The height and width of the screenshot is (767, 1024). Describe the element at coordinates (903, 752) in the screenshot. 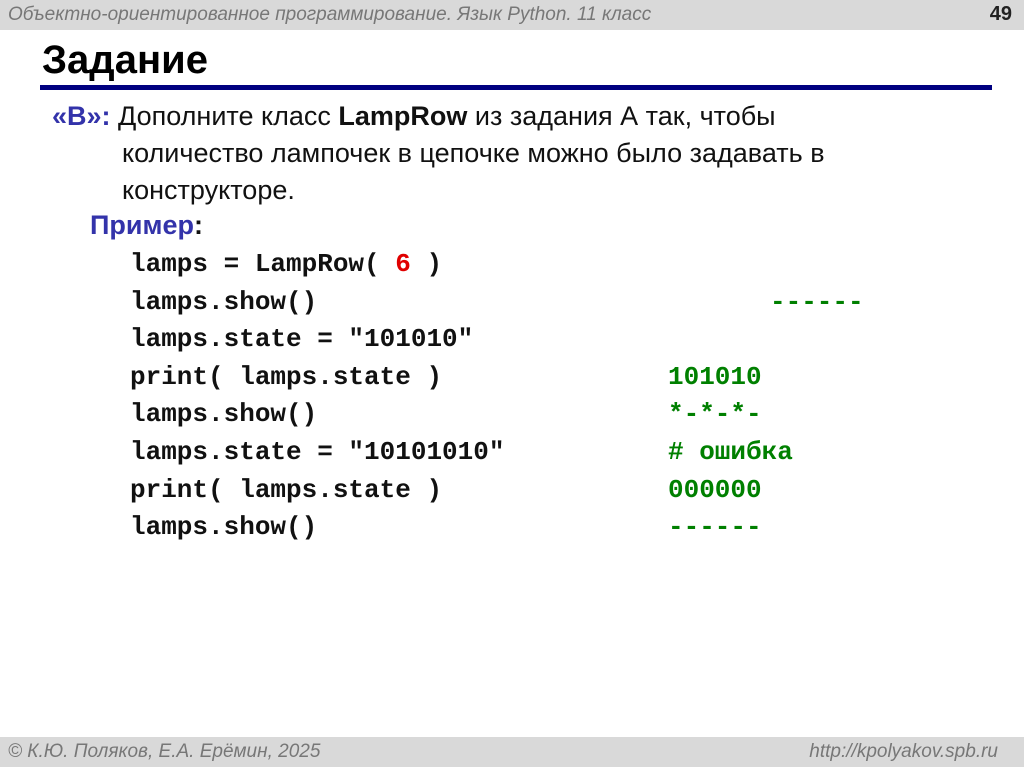

I see `website-link: http://kpolyakov.spb.ru` at that location.